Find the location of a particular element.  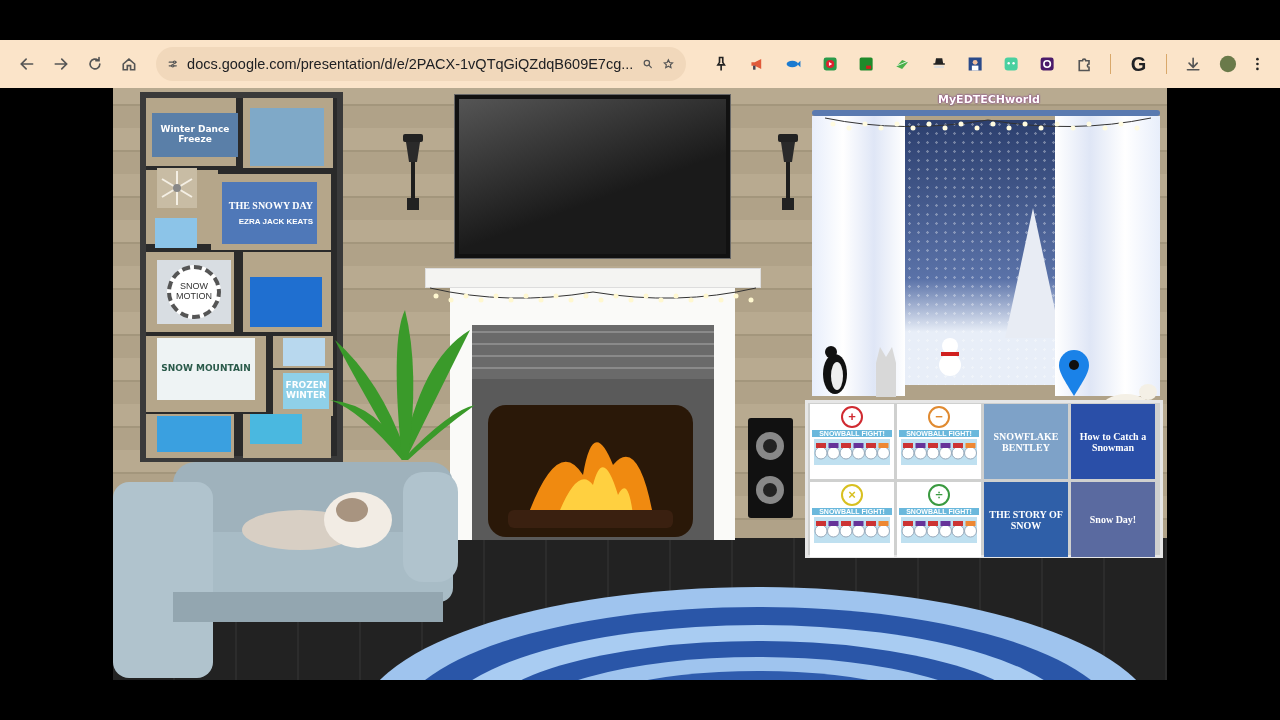

book-title: SNOWFLAKE BENTLEY is located at coordinates (1026, 441).